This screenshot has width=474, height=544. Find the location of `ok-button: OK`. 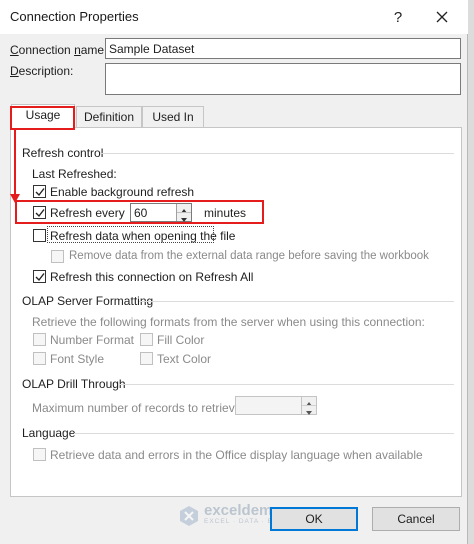

ok-button: OK is located at coordinates (314, 519).